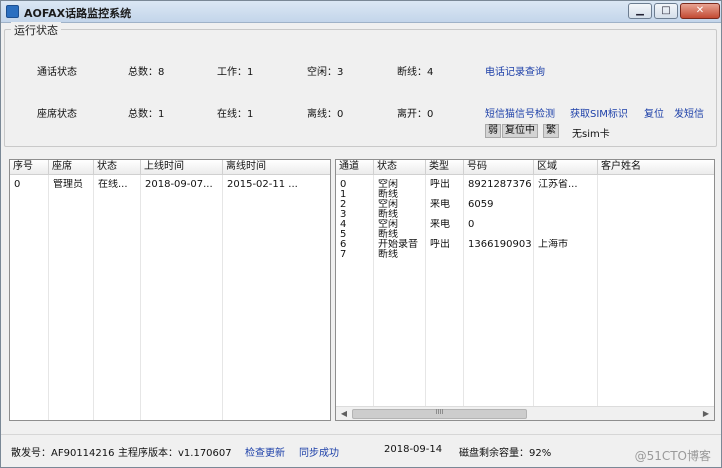 The image size is (722, 468). What do you see at coordinates (235, 72) in the screenshot?
I see `call-working: 工作：1` at bounding box center [235, 72].